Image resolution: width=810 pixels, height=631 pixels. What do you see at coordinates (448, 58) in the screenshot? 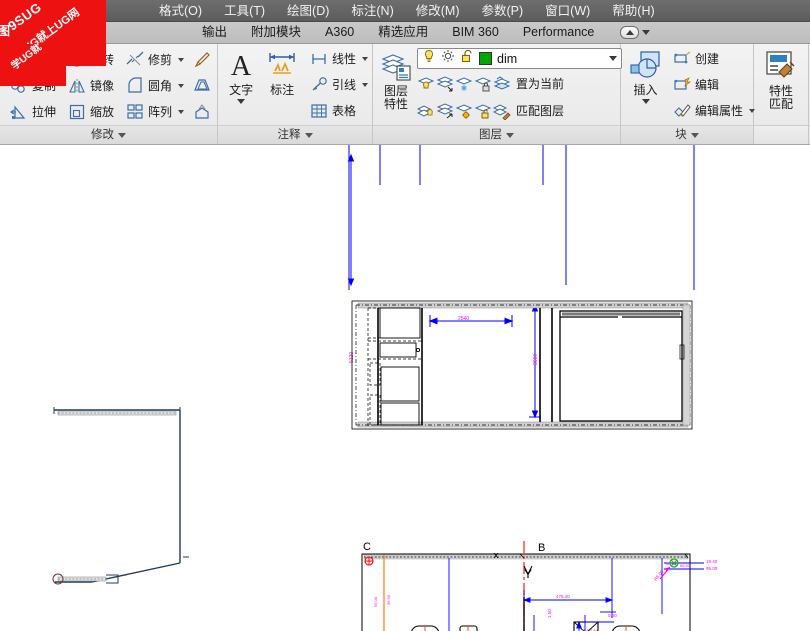
I see `sun-freeze-icon` at bounding box center [448, 58].